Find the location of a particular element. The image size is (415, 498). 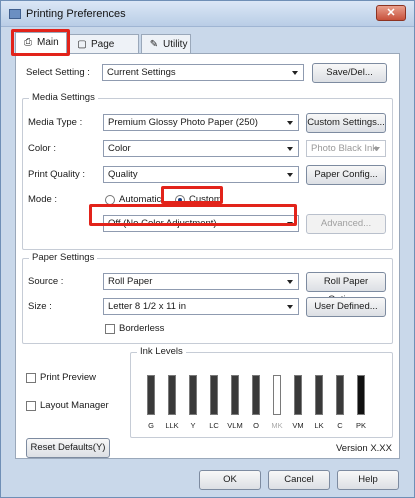

print-preview-checkbox is located at coordinates (31, 378).